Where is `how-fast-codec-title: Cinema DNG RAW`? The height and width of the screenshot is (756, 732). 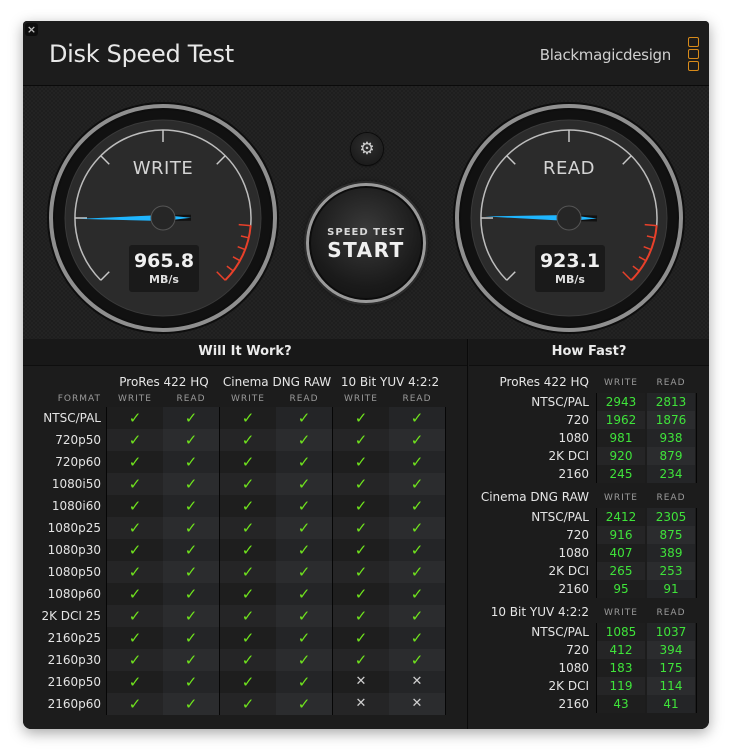 how-fast-codec-title: Cinema DNG RAW is located at coordinates (534, 497).